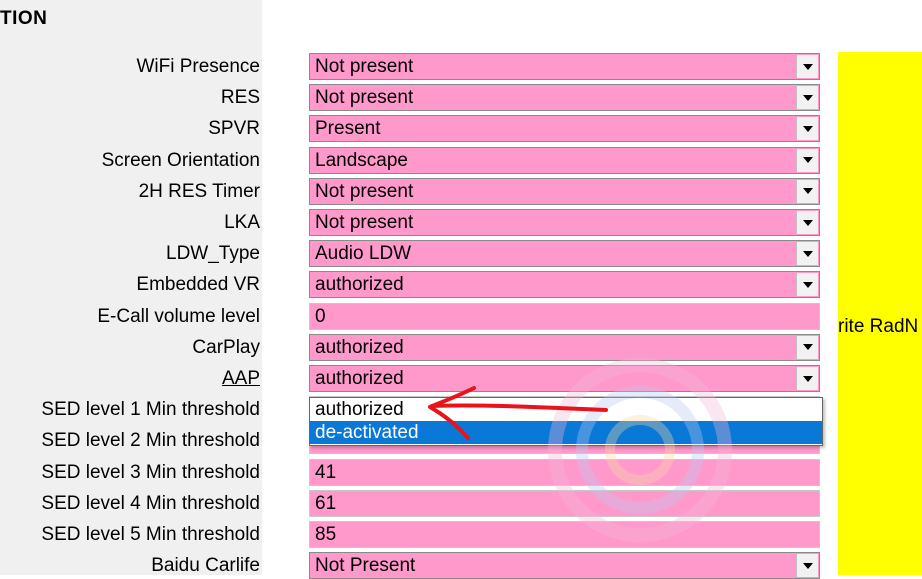  I want to click on label-text: Screen Orientation, so click(180, 160).